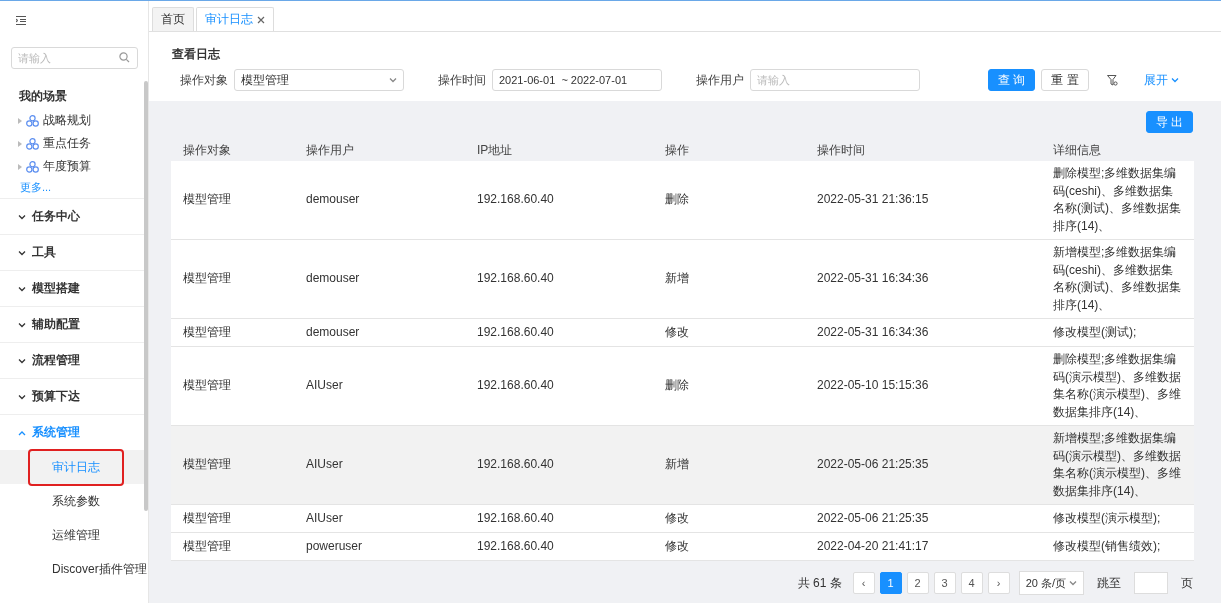 The height and width of the screenshot is (603, 1221). I want to click on page-size-select: 20 条/页, so click(1051, 583).